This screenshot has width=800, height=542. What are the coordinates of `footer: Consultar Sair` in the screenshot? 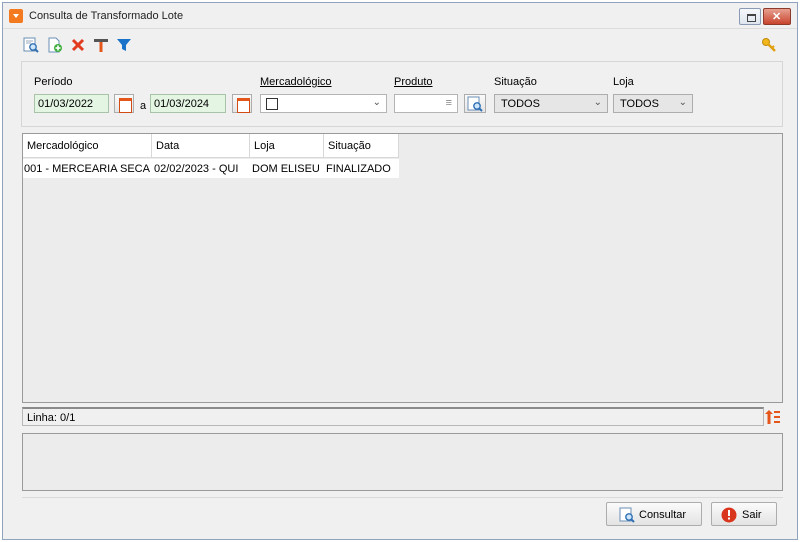 It's located at (402, 512).